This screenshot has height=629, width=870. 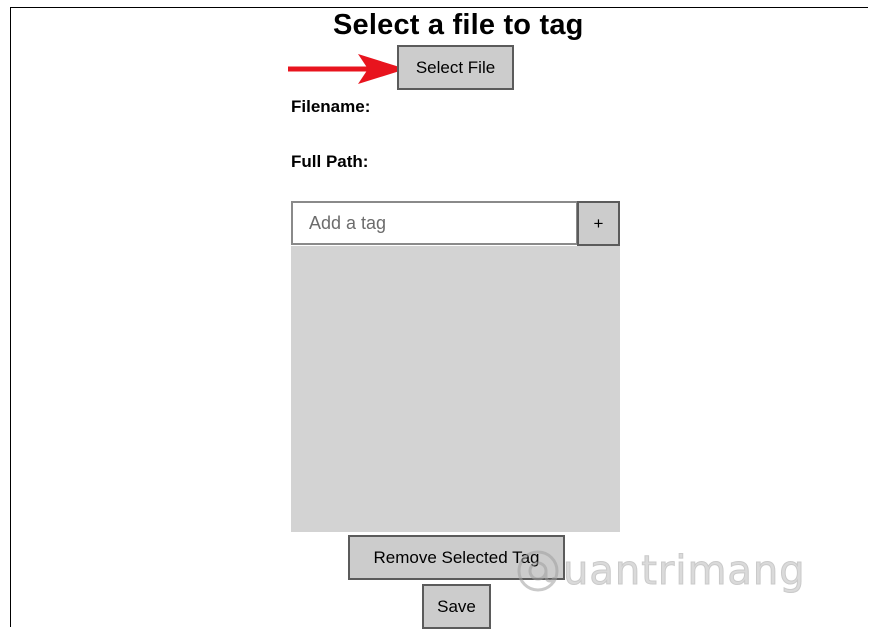 What do you see at coordinates (458, 25) in the screenshot?
I see `page-title: Select a file to tag` at bounding box center [458, 25].